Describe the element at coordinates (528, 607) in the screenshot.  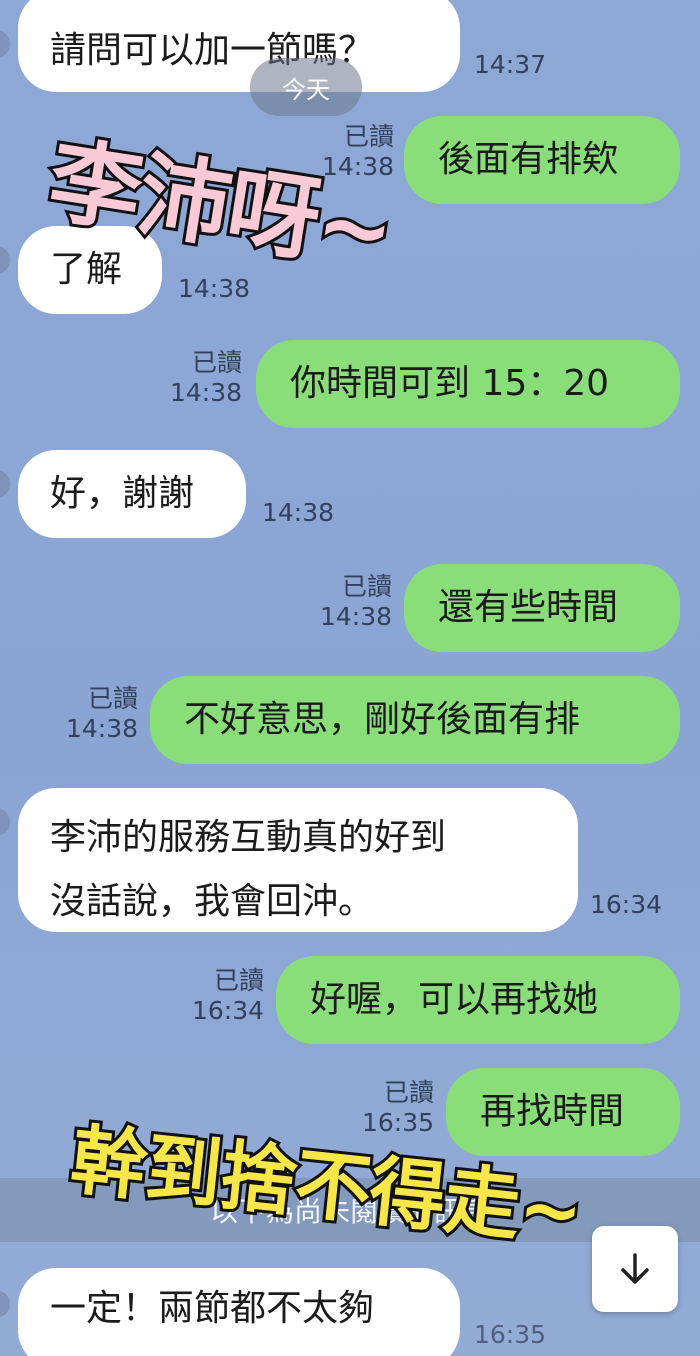
I see `message-text: 還有些時間` at that location.